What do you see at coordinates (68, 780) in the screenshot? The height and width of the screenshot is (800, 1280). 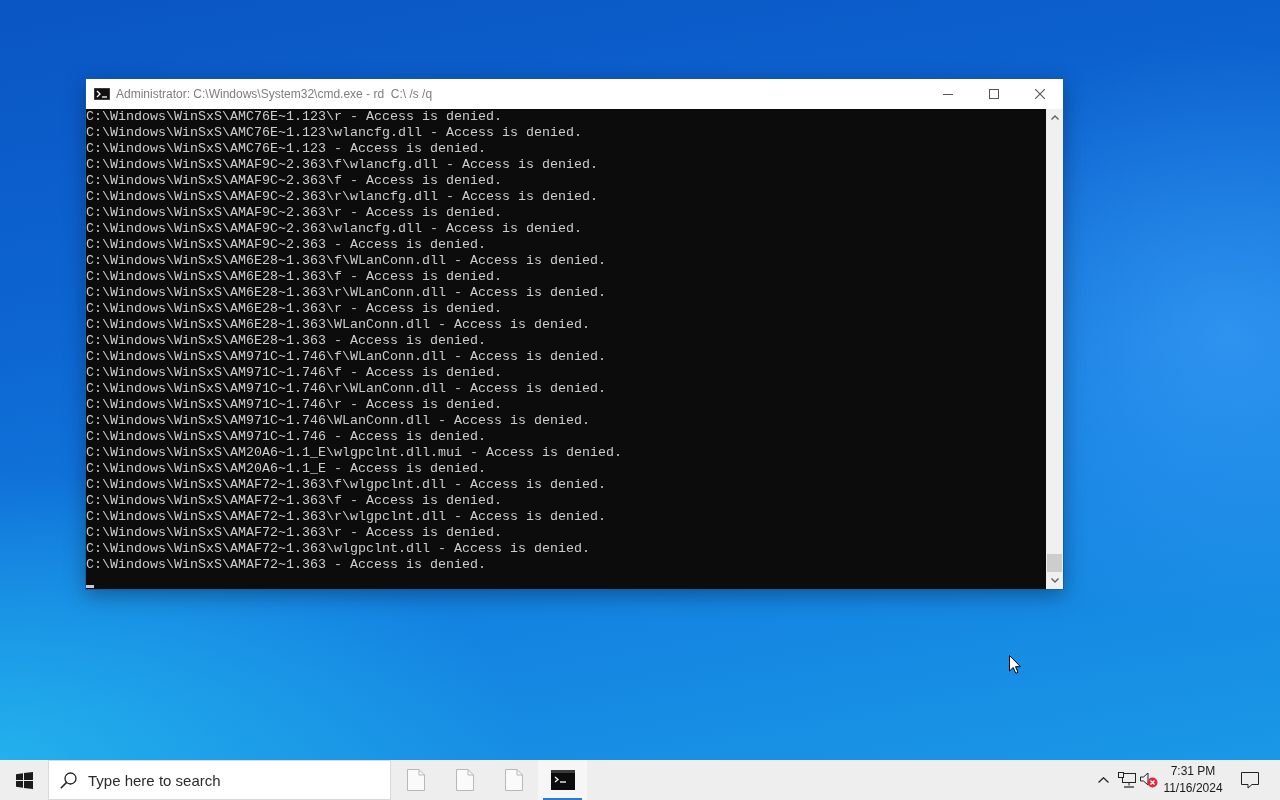 I see `search-icon` at bounding box center [68, 780].